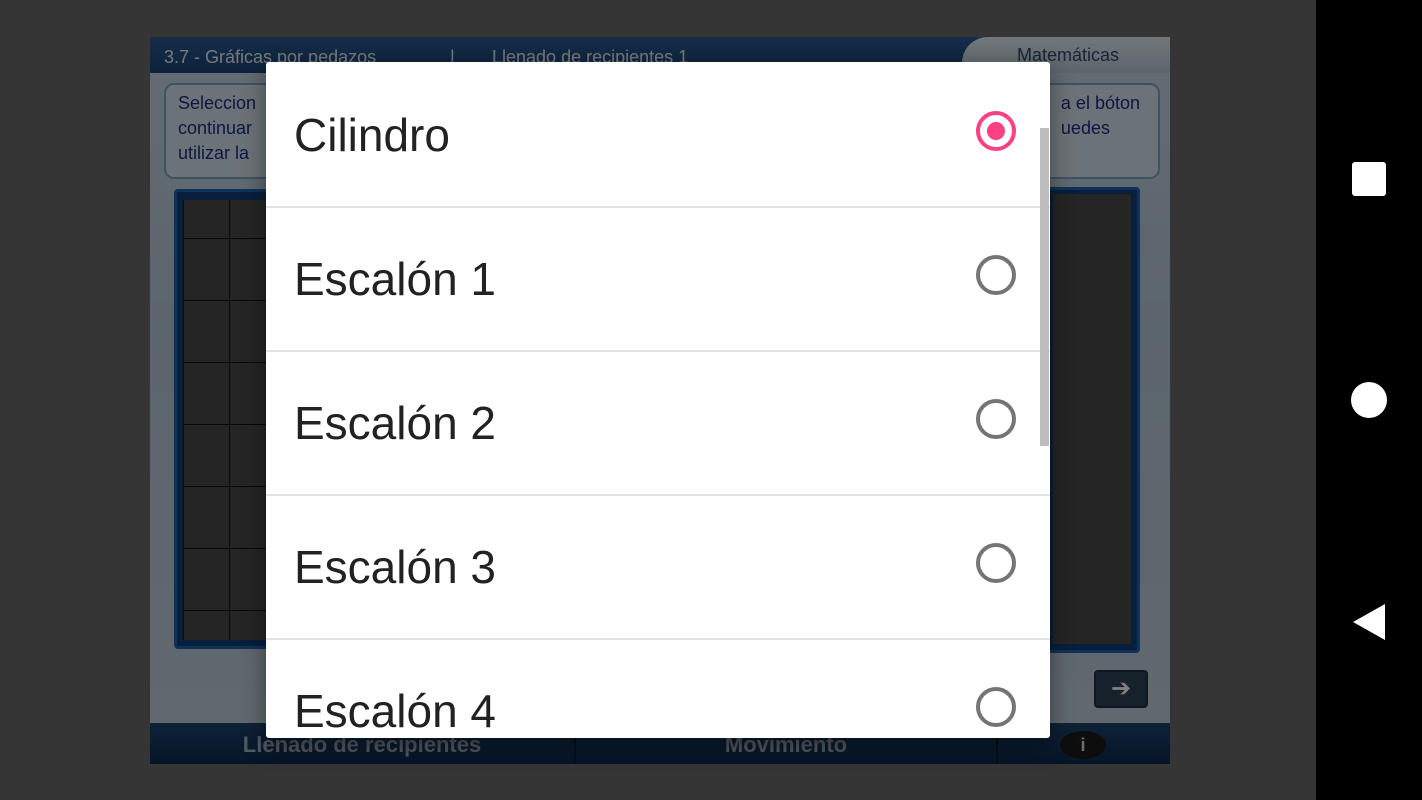 The image size is (1422, 800). What do you see at coordinates (395, 567) in the screenshot?
I see `option-label: Escalón 3` at bounding box center [395, 567].